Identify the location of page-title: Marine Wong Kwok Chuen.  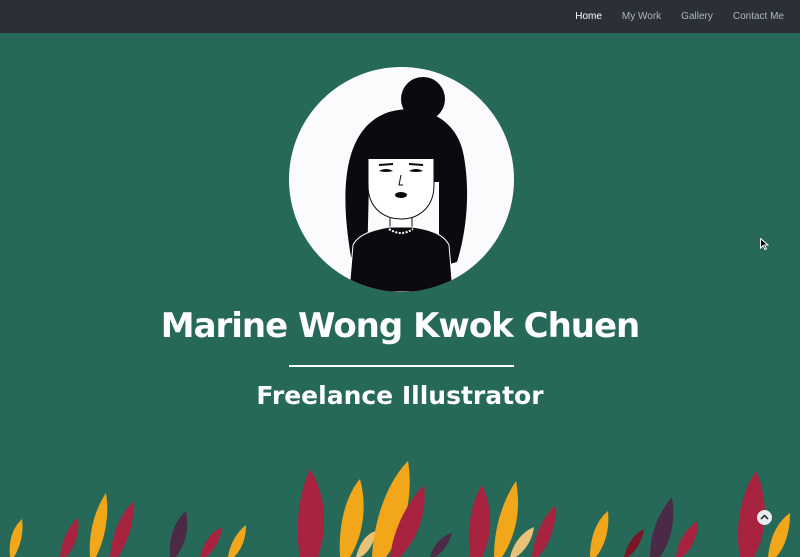
(400, 326).